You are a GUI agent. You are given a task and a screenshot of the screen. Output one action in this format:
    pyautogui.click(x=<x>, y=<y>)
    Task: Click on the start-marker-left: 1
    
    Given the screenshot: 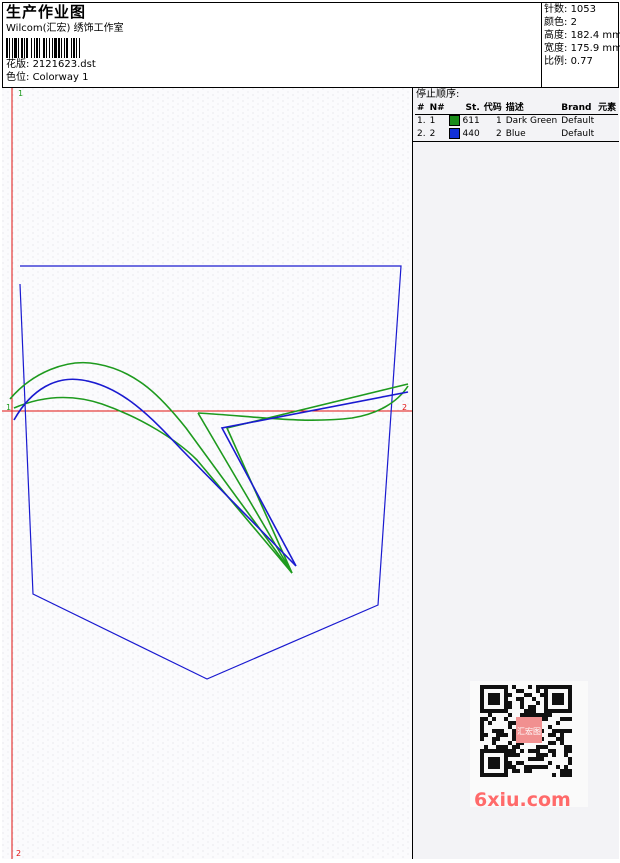 What is the action you would take?
    pyautogui.click(x=8, y=407)
    